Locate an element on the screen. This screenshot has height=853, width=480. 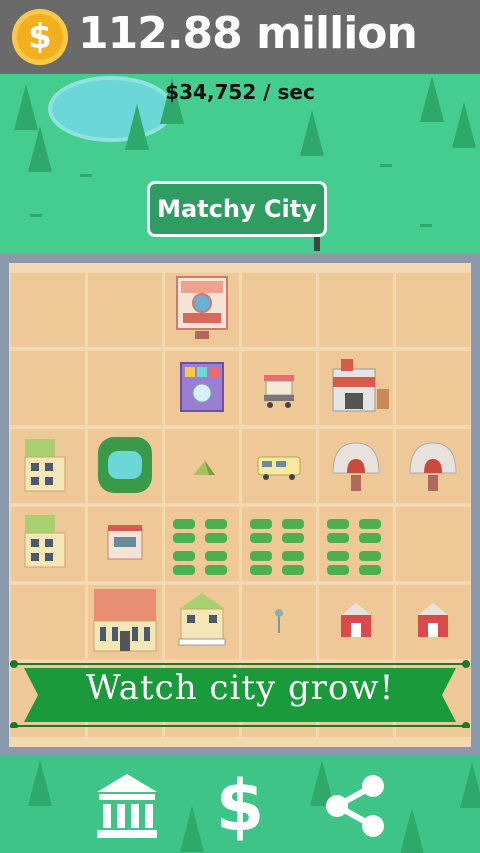
tile-theater is located at coordinates (202, 310).